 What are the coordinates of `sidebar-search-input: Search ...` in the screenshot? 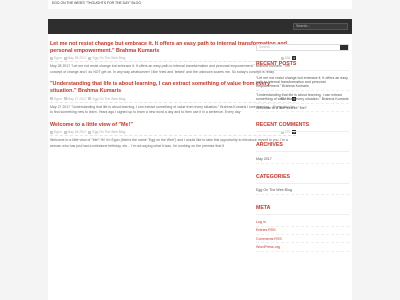 It's located at (302, 47).